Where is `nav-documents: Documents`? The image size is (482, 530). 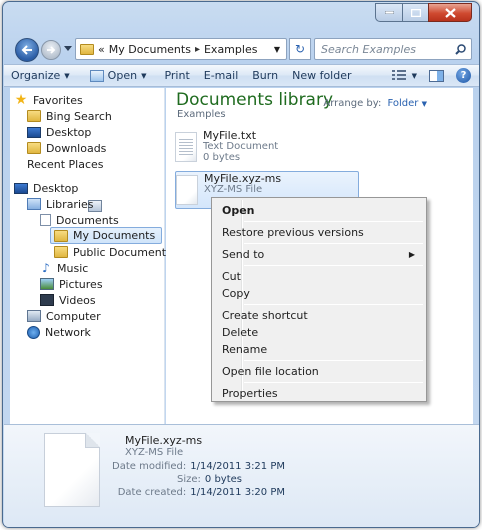 nav-documents: Documents is located at coordinates (79, 220).